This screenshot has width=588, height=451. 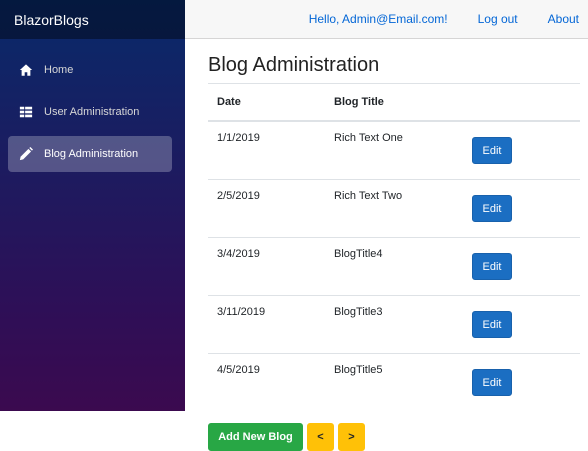 I want to click on list-icon, so click(x=26, y=112).